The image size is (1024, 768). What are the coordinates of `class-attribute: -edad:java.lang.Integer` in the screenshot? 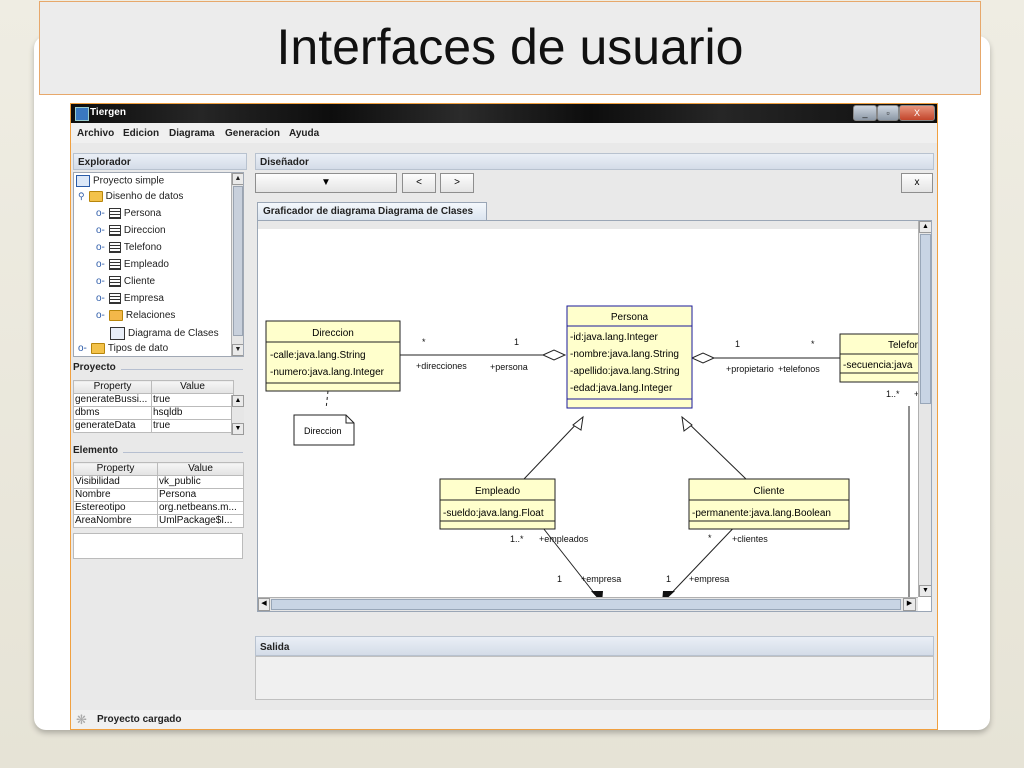 It's located at (621, 388).